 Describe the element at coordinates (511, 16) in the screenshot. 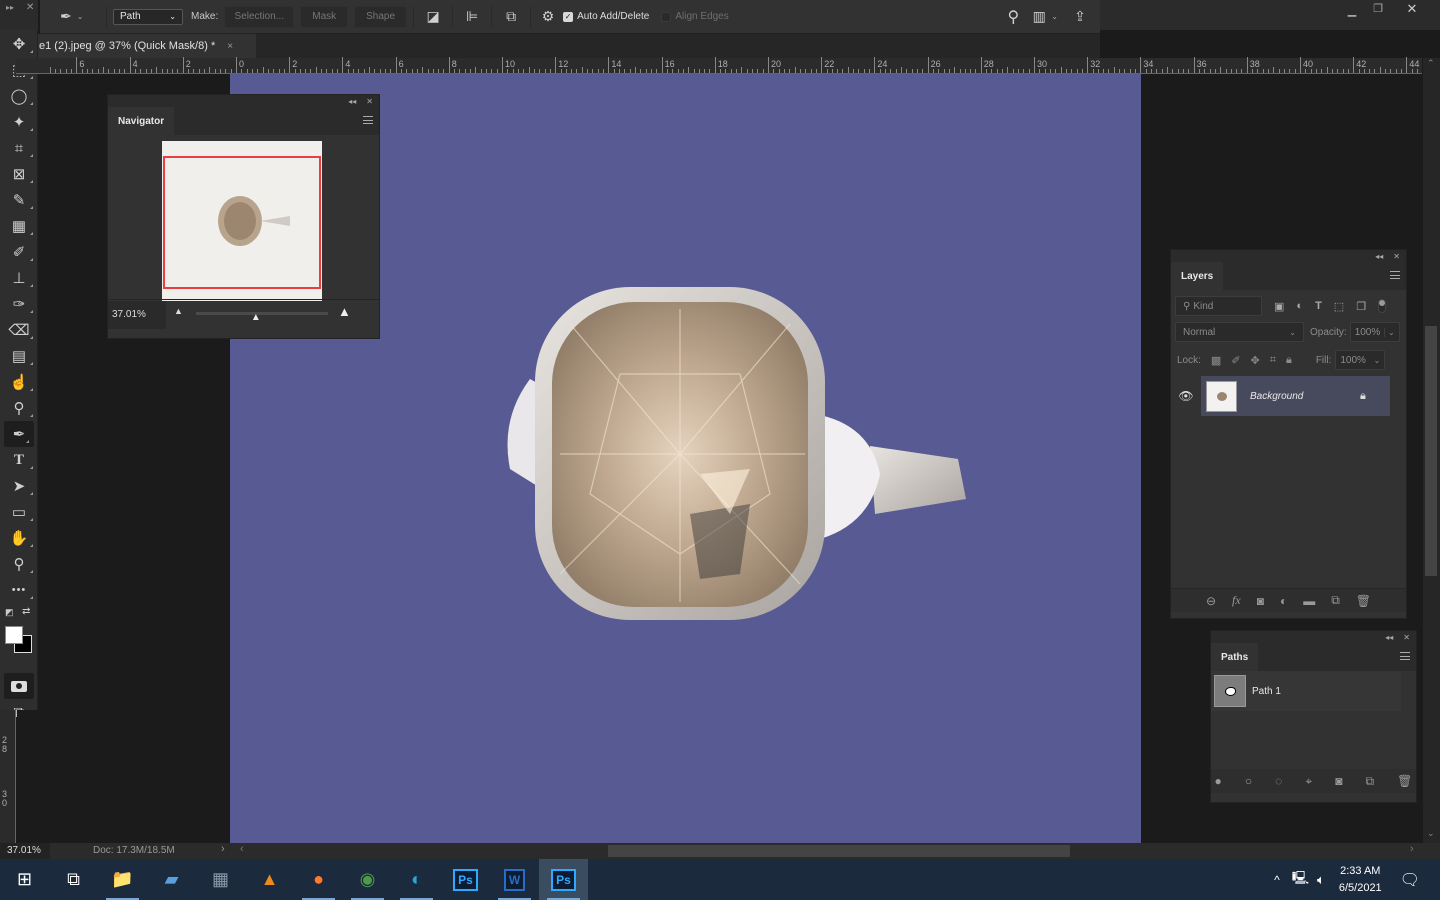

I see `path-arrangement-icon: ⧉` at that location.